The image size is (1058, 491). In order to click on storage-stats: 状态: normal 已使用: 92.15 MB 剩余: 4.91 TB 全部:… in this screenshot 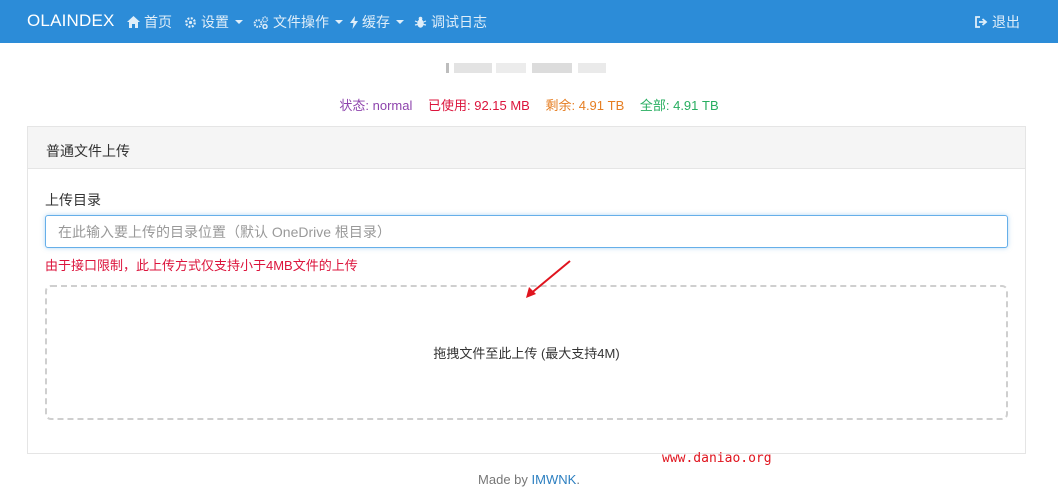, I will do `click(529, 104)`.